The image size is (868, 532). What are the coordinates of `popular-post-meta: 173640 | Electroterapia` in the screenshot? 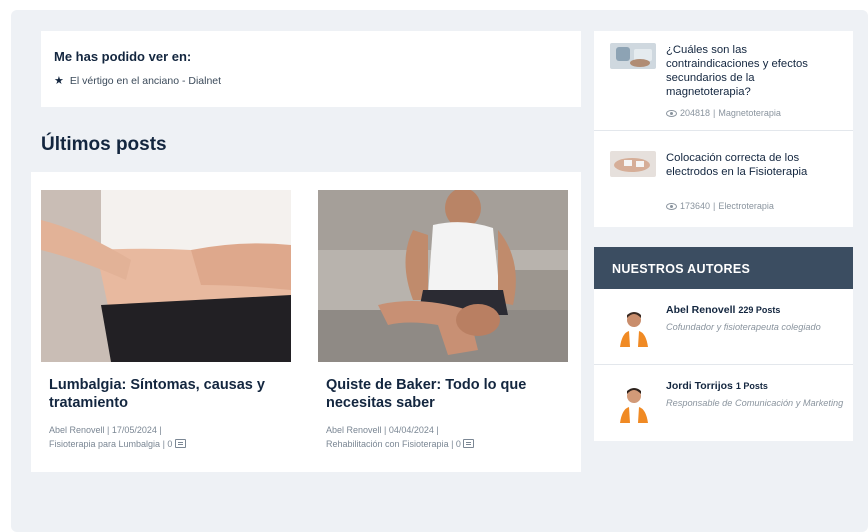 It's located at (720, 206).